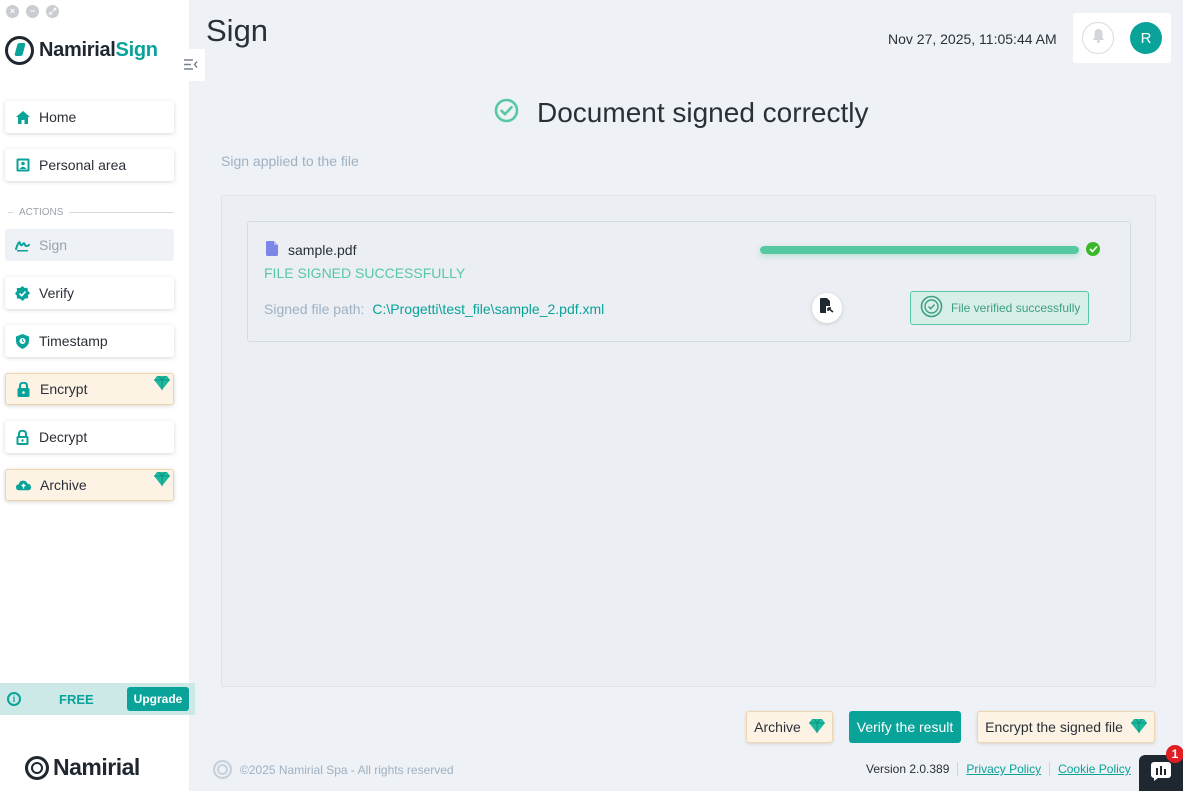 The image size is (1183, 791). I want to click on logo-text: NamirialSign, so click(98, 50).